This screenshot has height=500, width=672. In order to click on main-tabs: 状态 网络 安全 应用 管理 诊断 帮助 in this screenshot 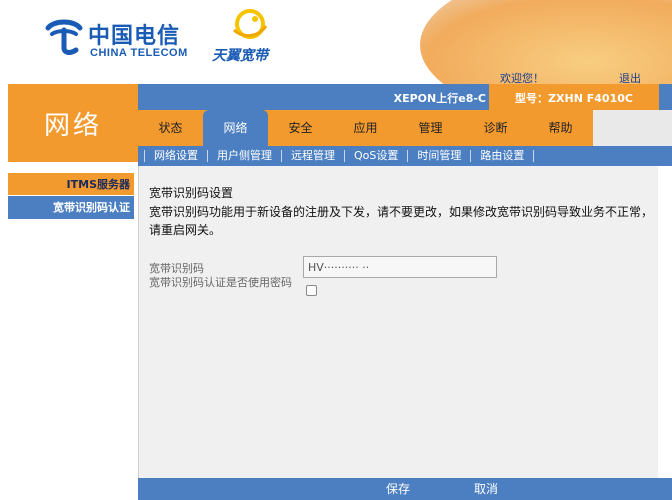, I will do `click(405, 128)`.